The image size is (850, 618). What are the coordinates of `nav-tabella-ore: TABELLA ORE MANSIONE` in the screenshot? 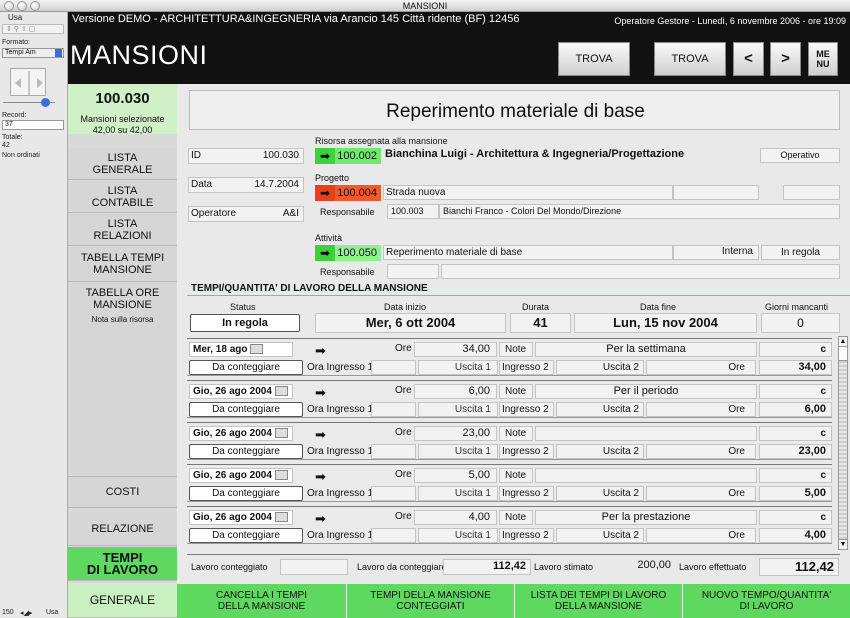 It's located at (122, 299).